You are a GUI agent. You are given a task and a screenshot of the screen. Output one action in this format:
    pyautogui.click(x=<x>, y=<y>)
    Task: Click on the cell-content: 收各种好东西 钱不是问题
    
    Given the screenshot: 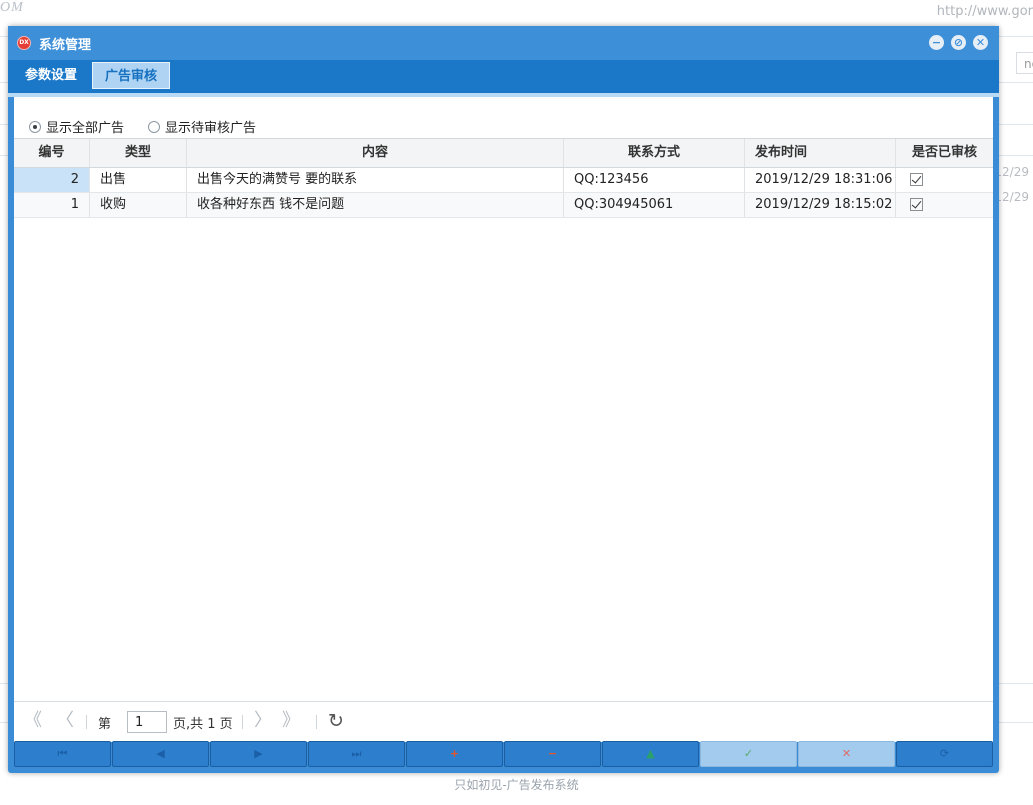 What is the action you would take?
    pyautogui.click(x=375, y=205)
    